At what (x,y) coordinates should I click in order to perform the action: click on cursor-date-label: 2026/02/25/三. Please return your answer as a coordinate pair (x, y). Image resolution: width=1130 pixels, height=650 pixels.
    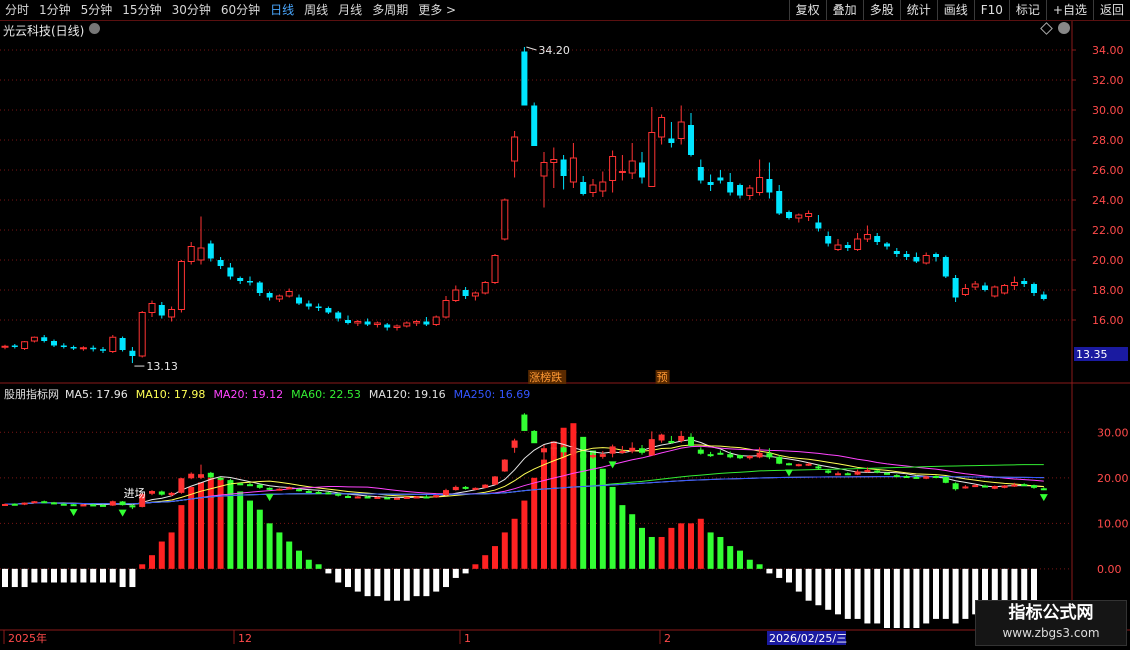
    Looking at the image, I should click on (808, 638).